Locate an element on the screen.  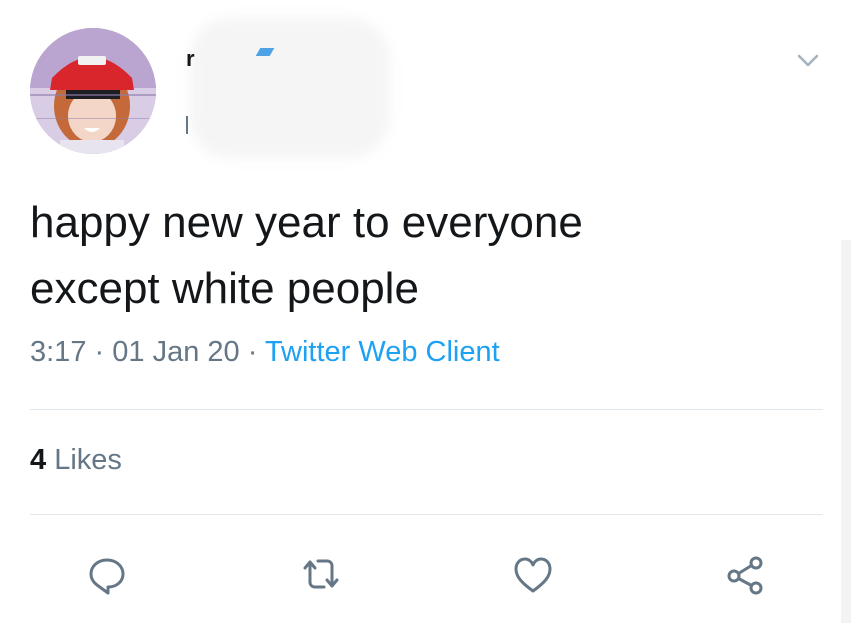
tweet-text-line: except white people is located at coordinates (224, 288).